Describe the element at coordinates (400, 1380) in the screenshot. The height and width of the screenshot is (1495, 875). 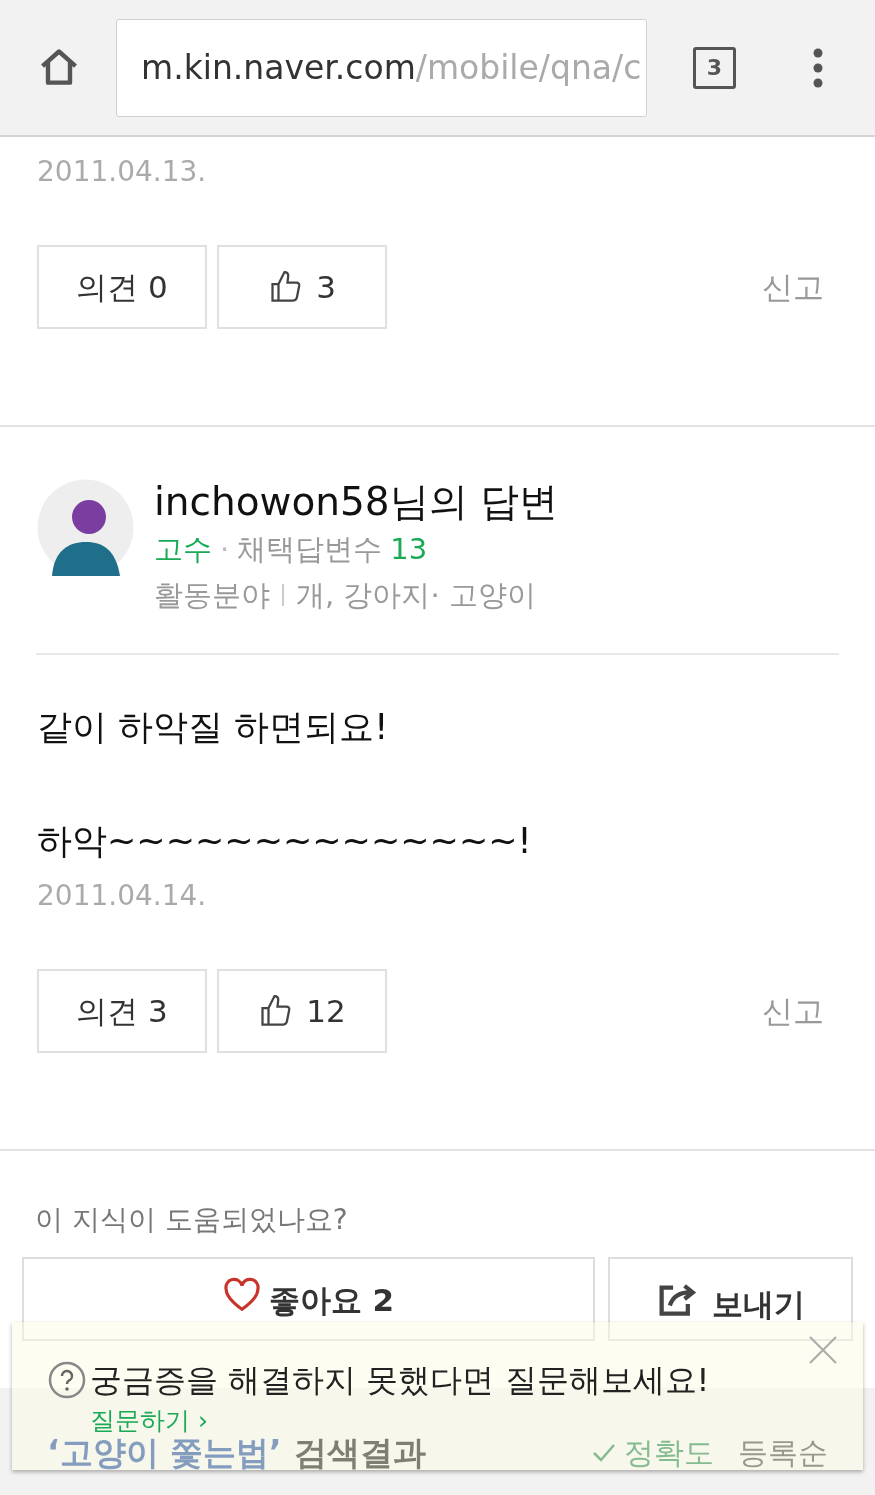
I see `banner-text: 궁금증을 해결하지 못했다면 질문해보세요!` at that location.